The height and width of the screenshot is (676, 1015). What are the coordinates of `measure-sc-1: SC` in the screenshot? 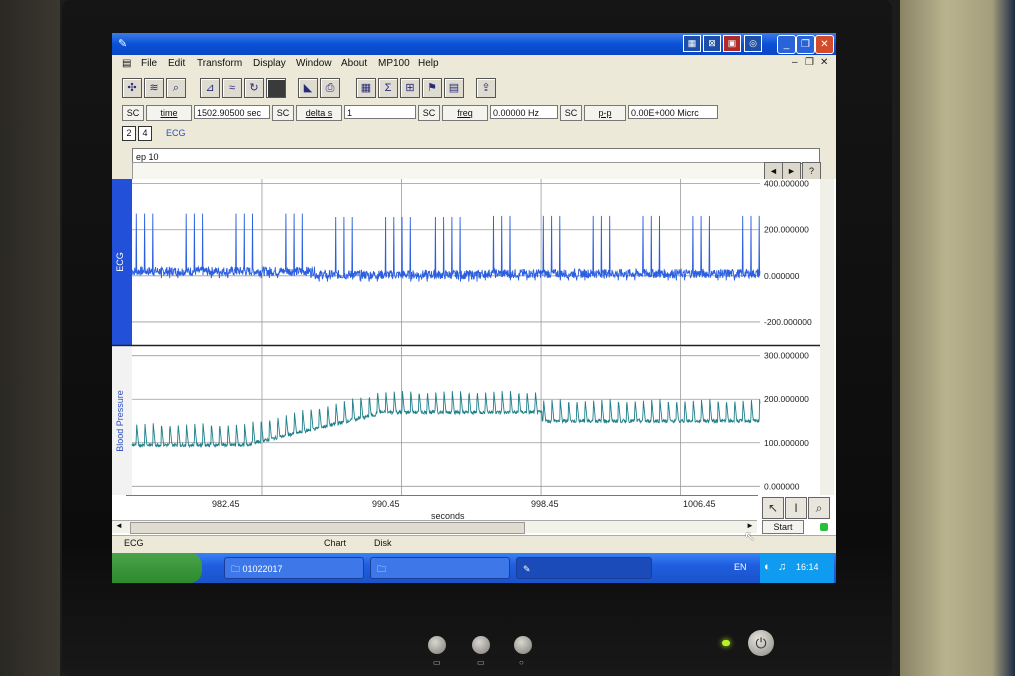 It's located at (133, 113).